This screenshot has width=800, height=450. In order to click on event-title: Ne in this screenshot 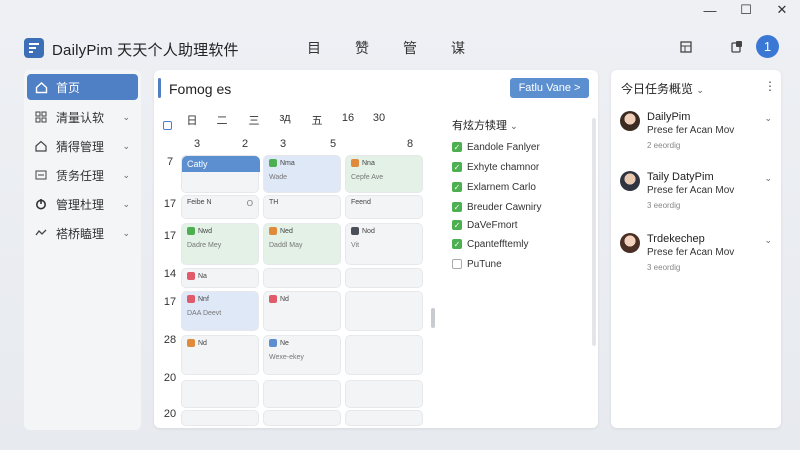, I will do `click(284, 343)`.